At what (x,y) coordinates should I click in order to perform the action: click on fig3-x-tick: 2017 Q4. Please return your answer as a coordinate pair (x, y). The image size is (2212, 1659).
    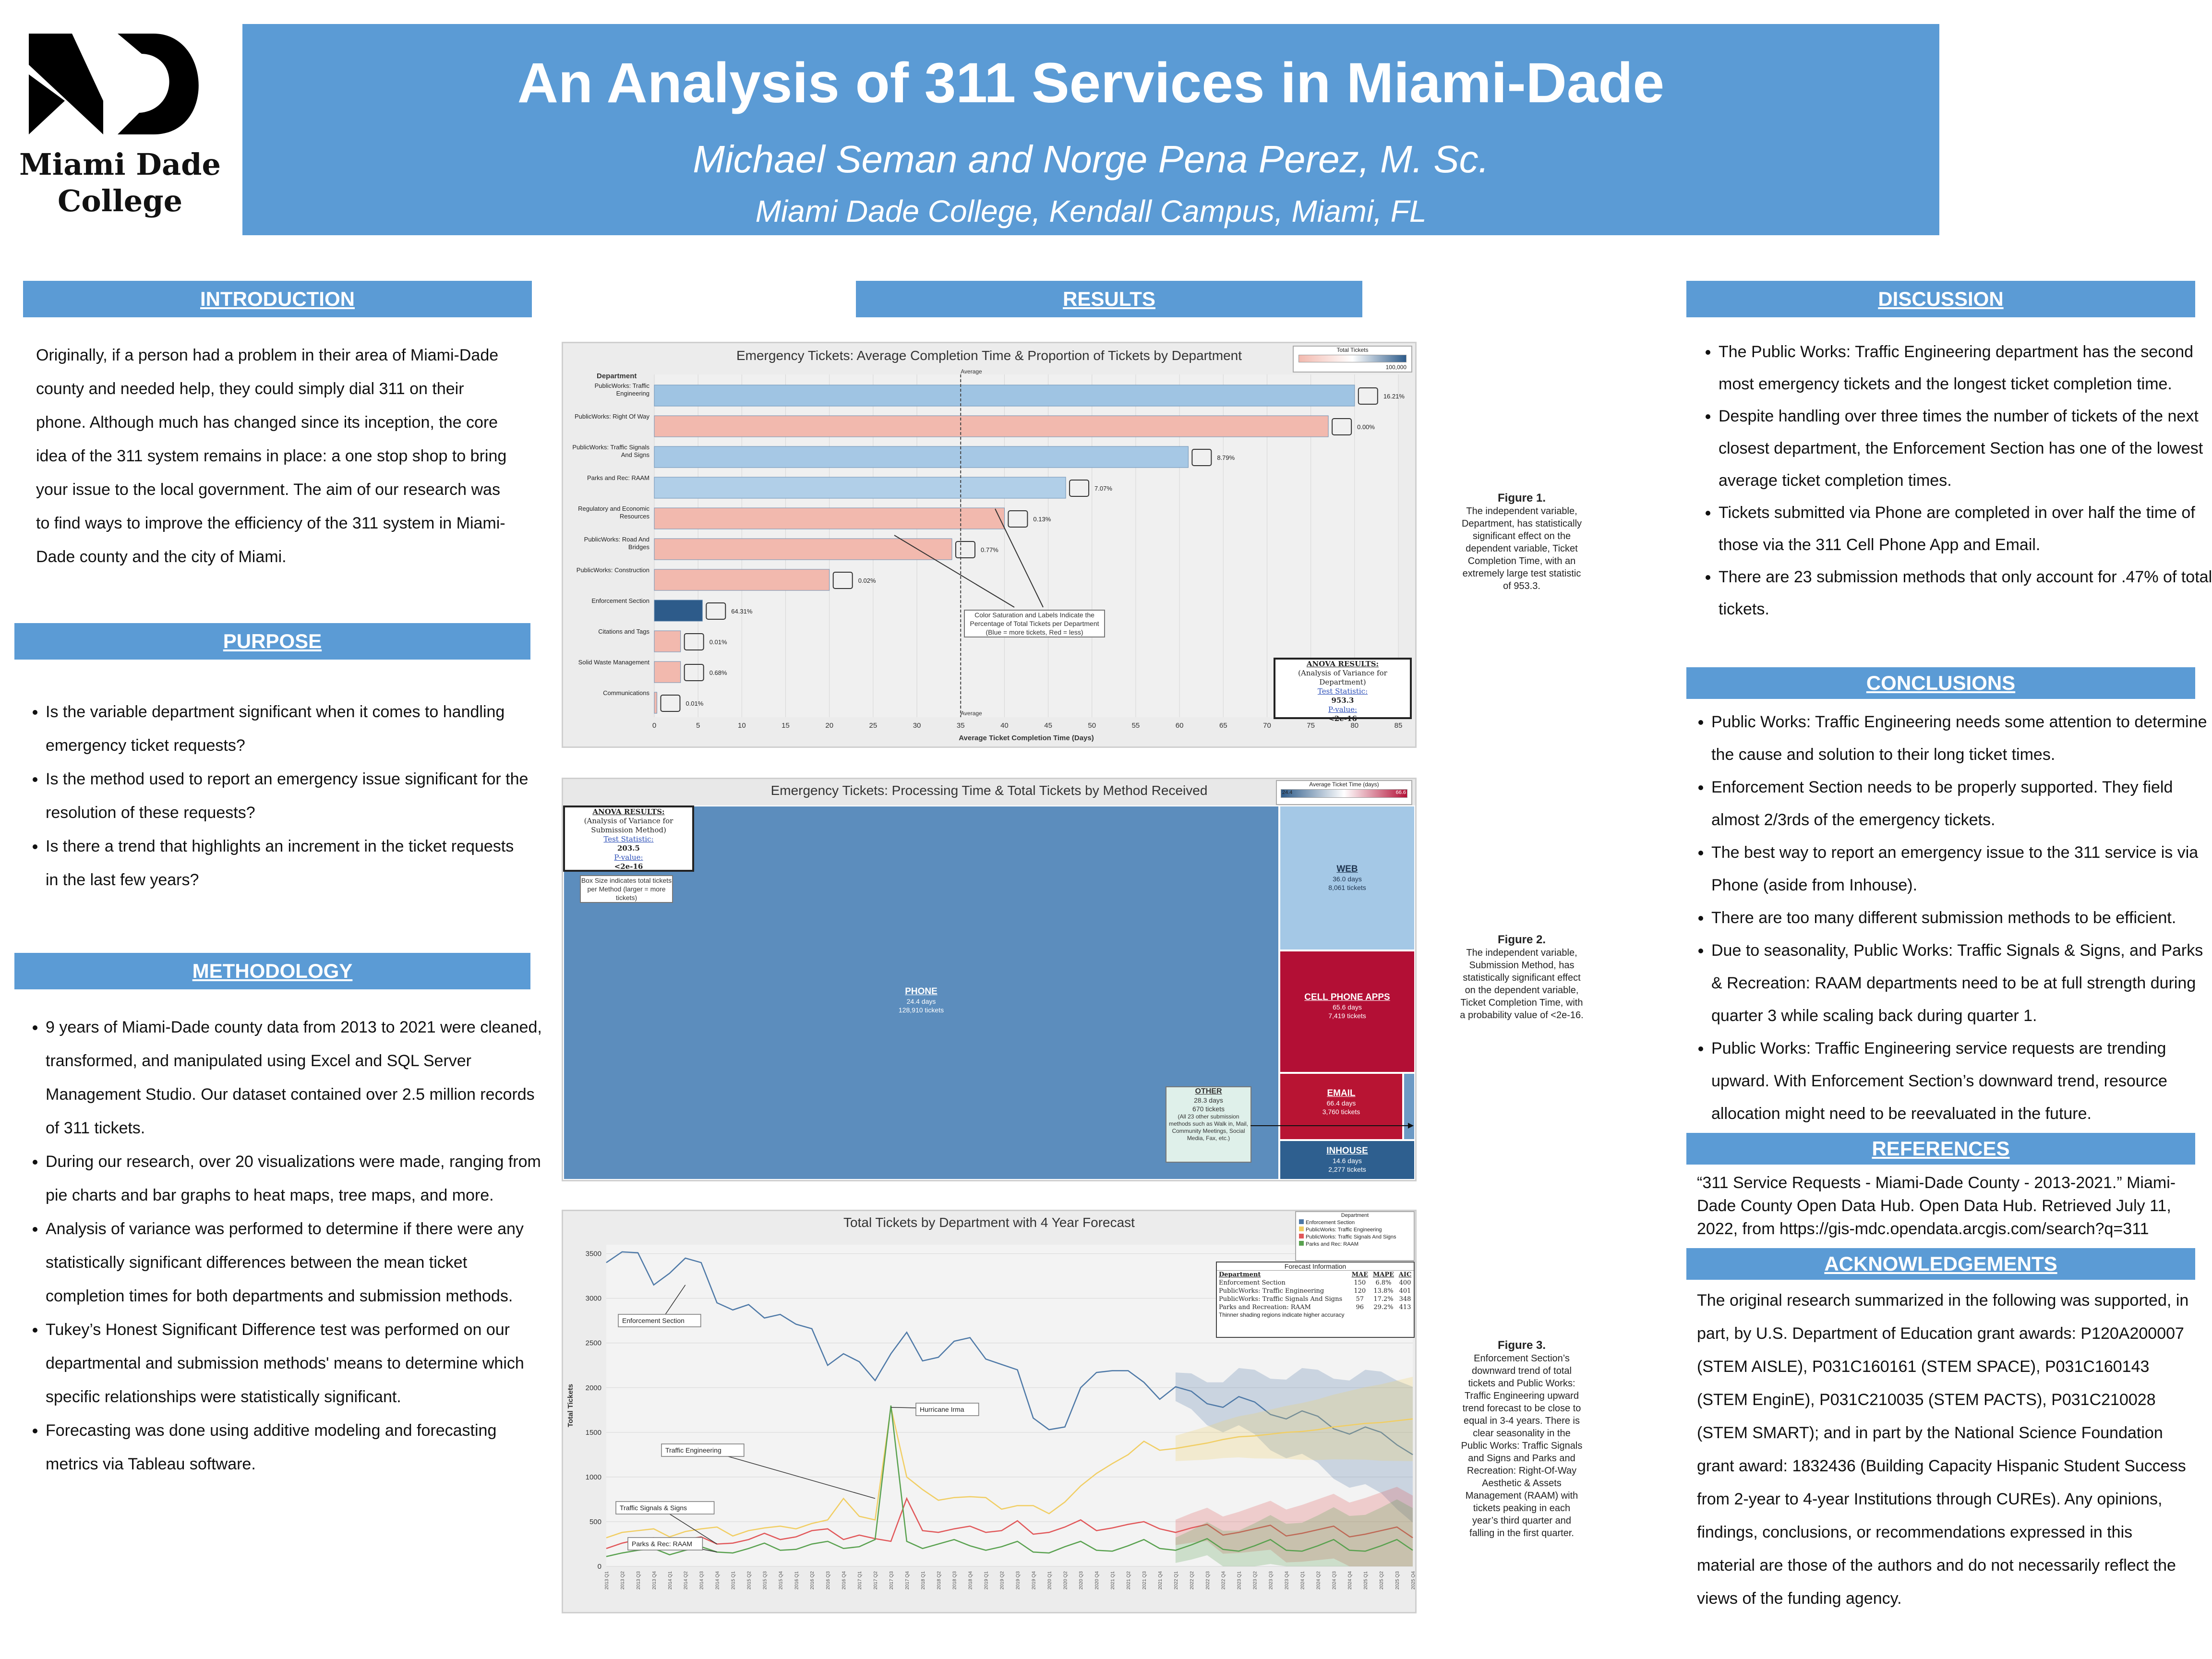
    Looking at the image, I should click on (907, 1580).